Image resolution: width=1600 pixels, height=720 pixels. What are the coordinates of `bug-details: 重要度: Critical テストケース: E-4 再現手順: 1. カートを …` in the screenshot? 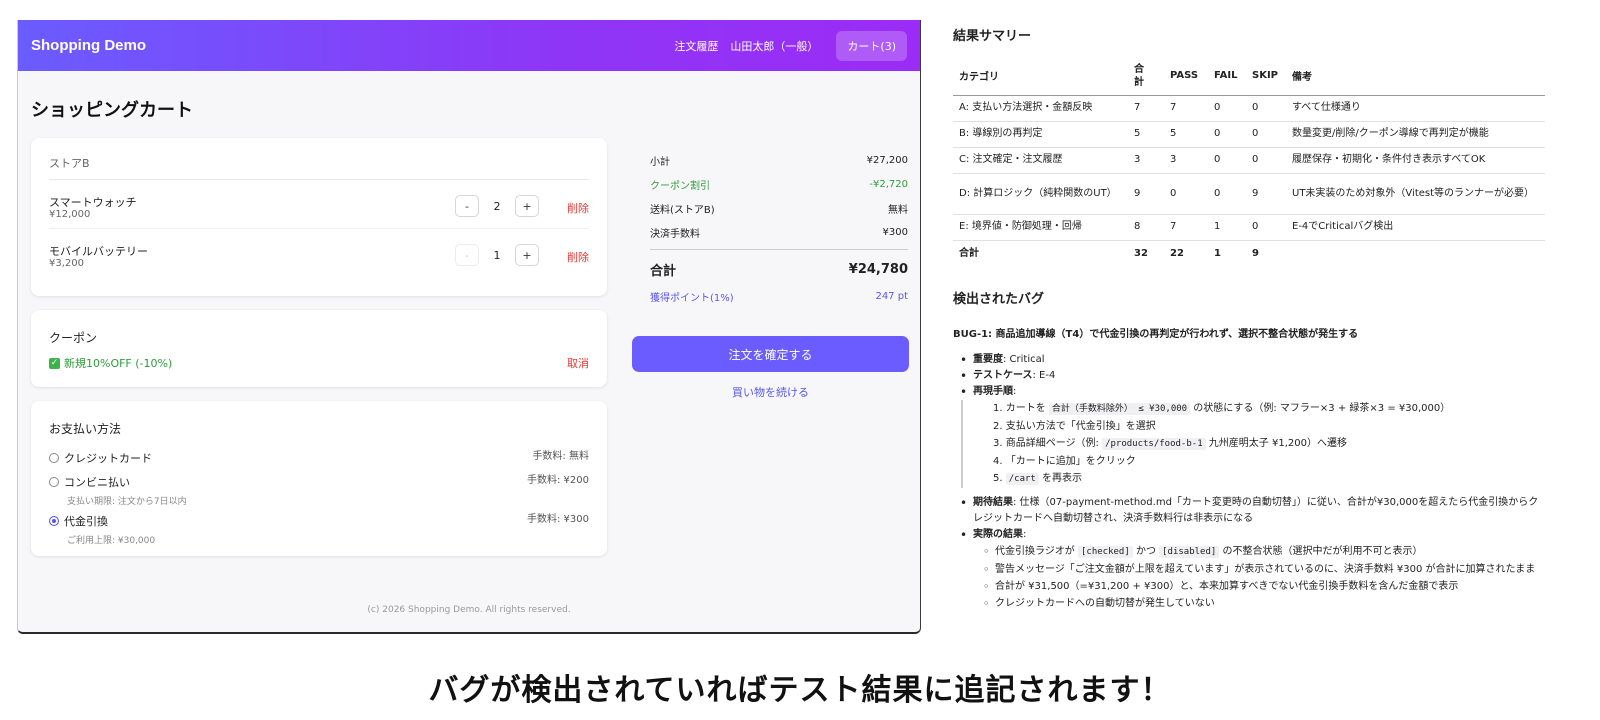 It's located at (1249, 482).